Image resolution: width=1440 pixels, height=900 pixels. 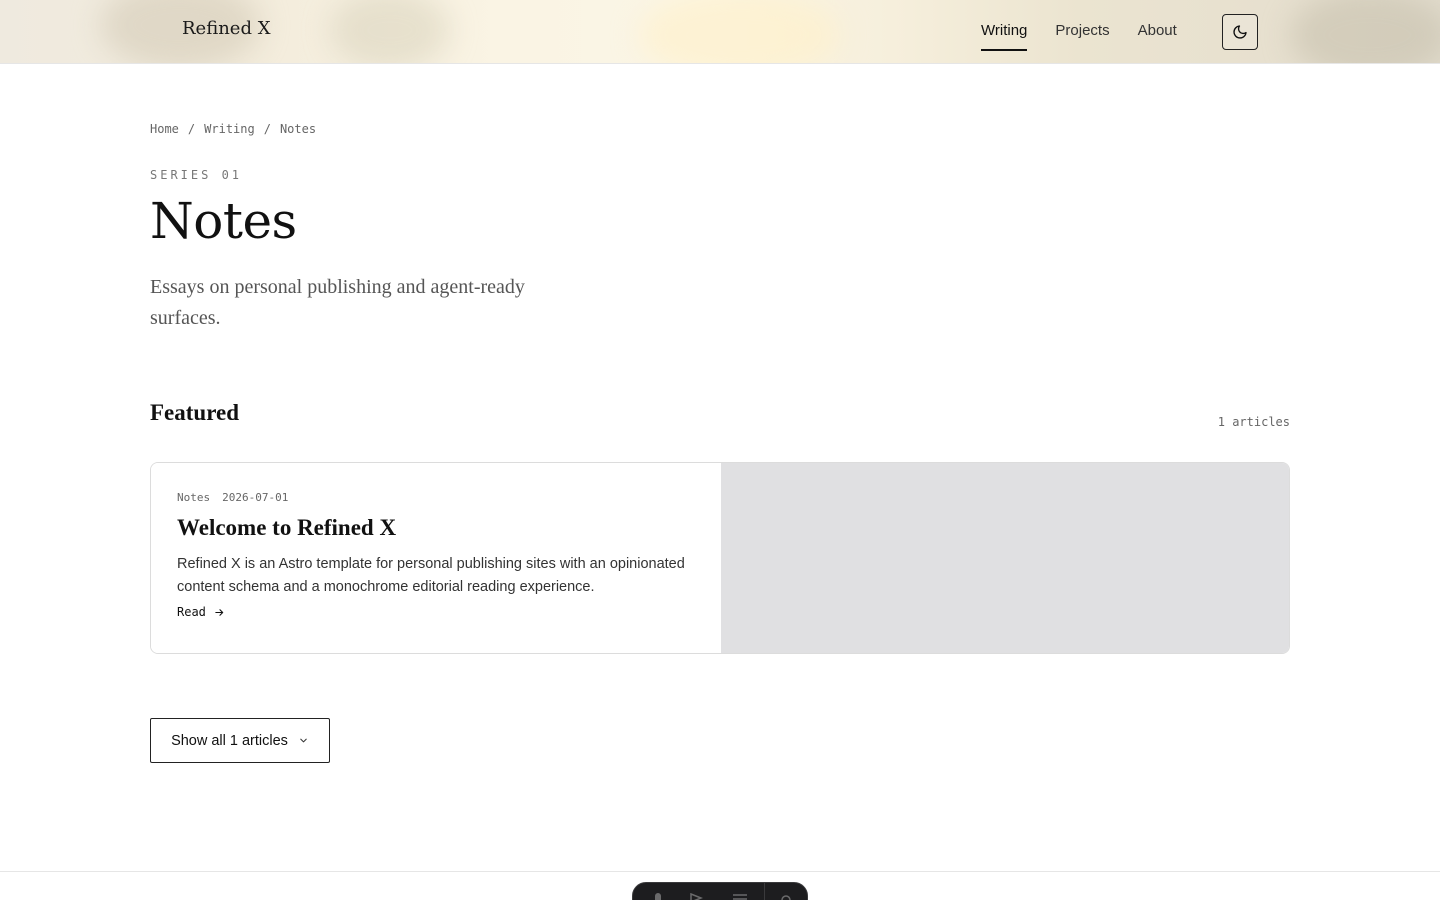 I want to click on site-brand-link: Refined X, so click(x=226, y=28).